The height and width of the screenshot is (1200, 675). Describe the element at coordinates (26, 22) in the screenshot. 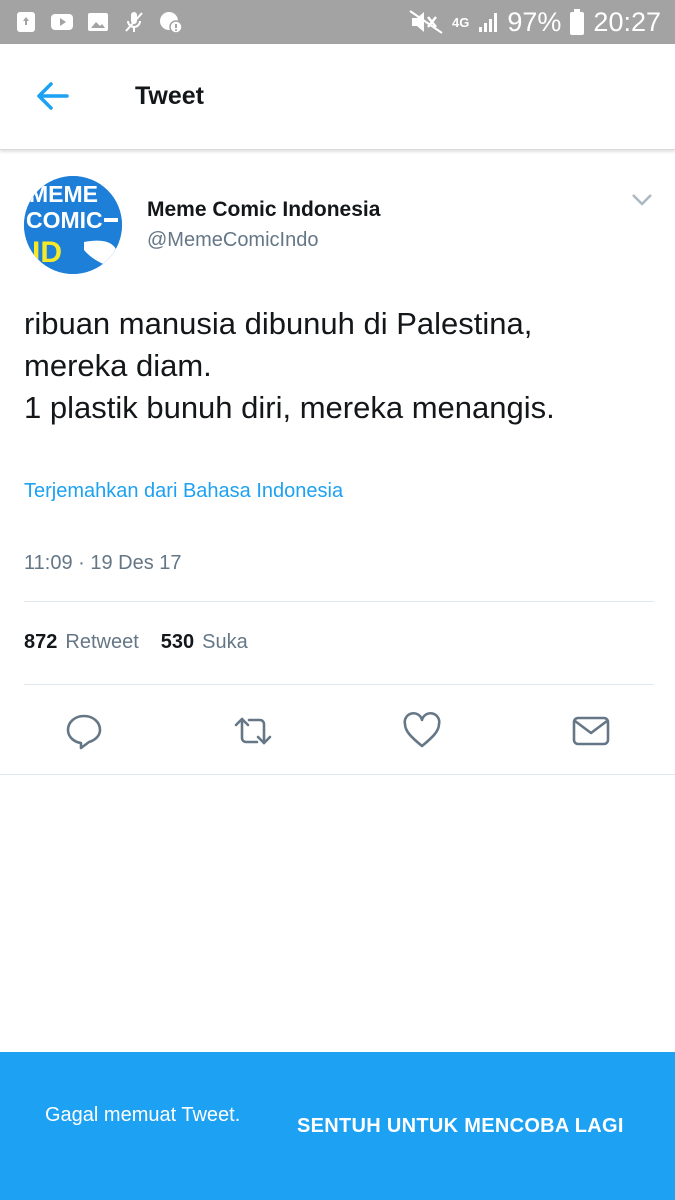

I see `recycle-icon` at that location.